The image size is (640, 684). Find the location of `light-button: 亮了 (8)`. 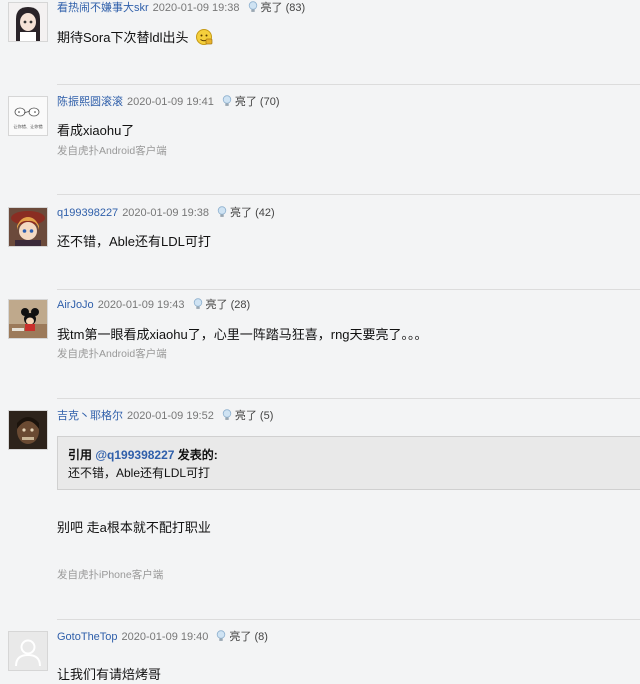

light-button: 亮了 (8) is located at coordinates (242, 636).